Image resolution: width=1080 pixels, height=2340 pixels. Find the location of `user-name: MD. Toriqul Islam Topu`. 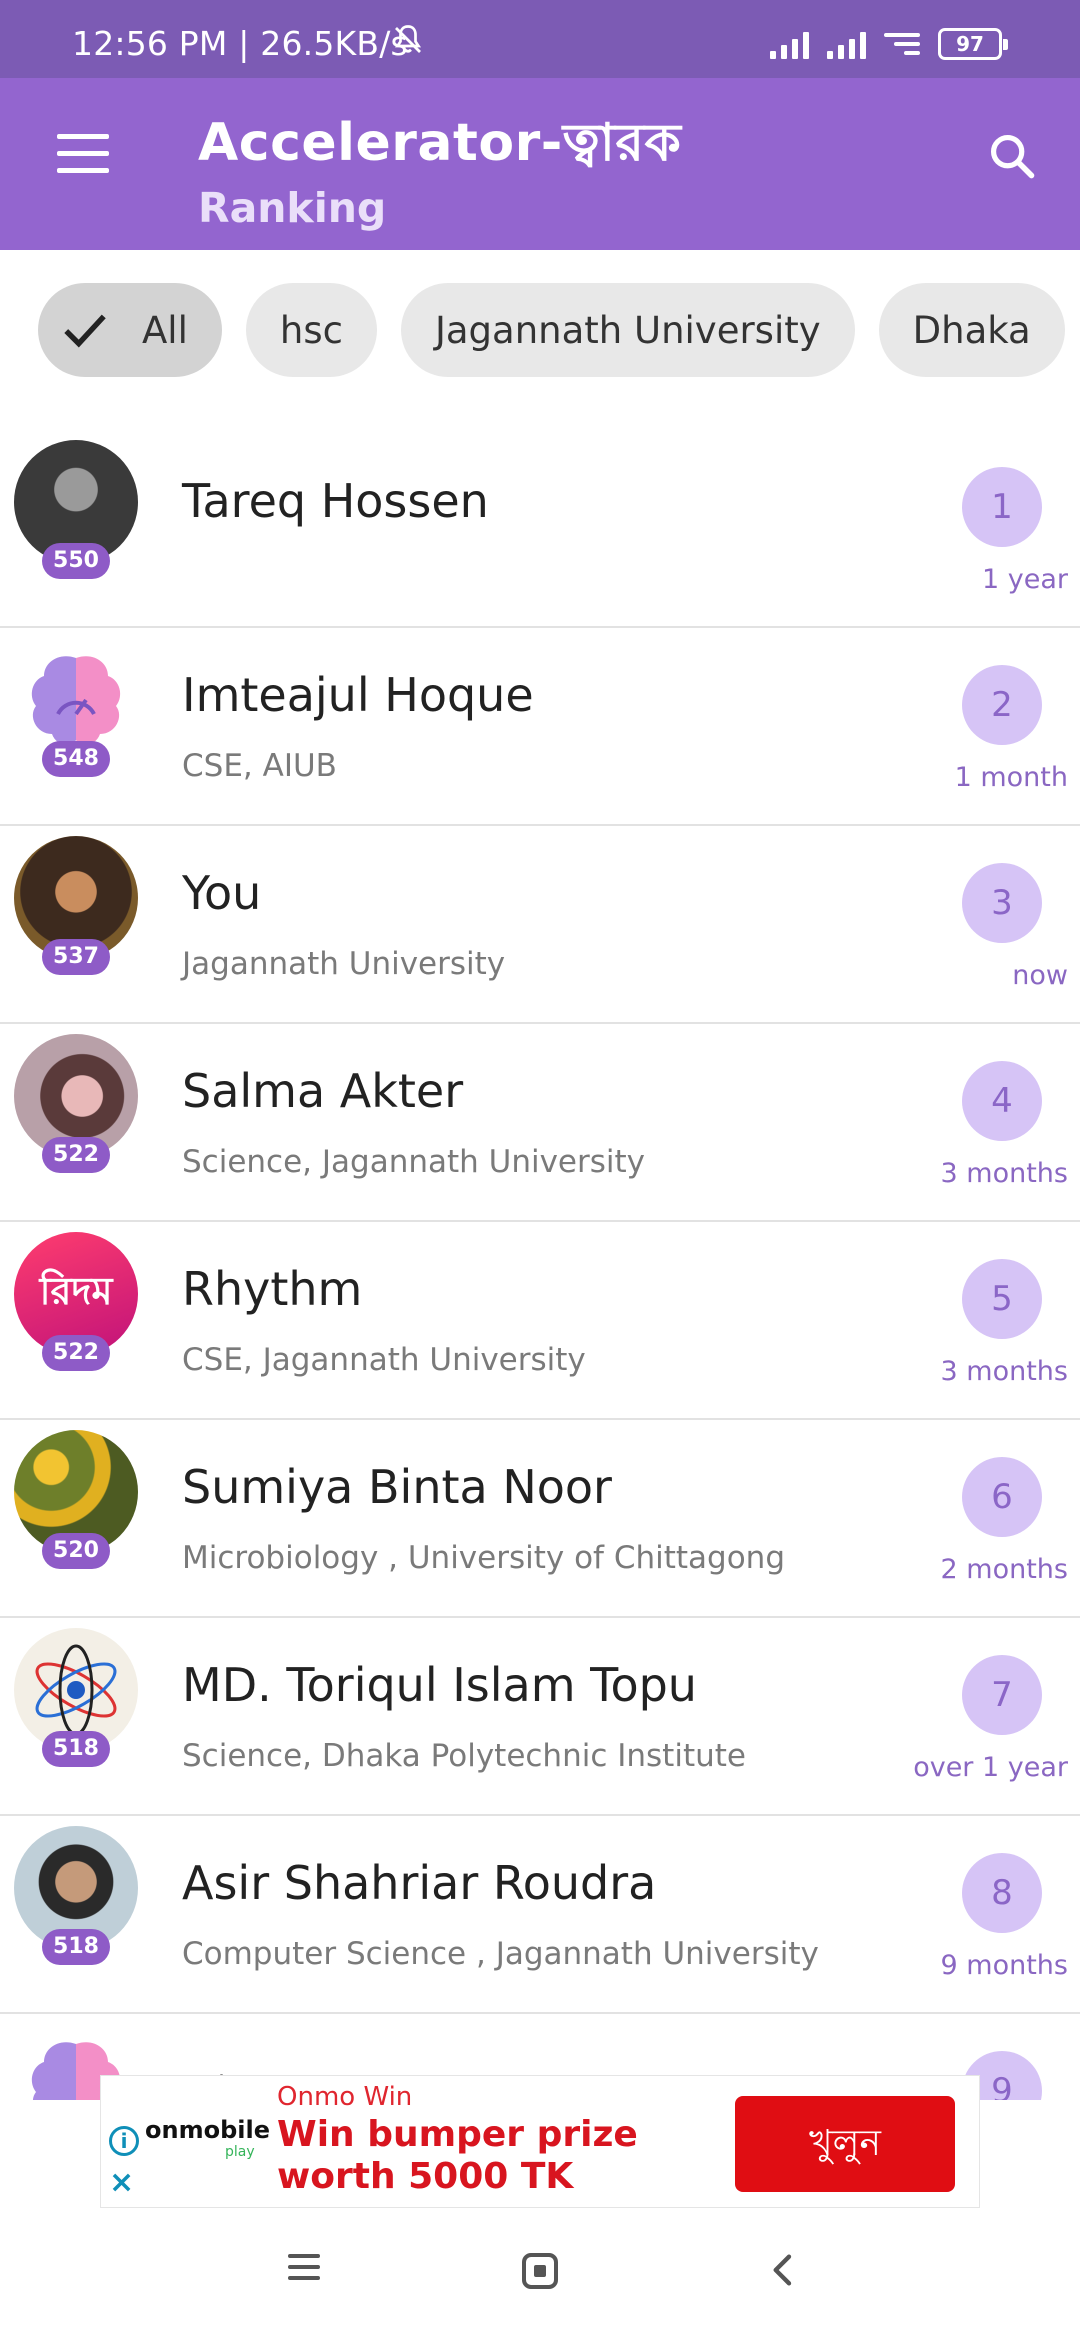

user-name: MD. Toriqul Islam Topu is located at coordinates (439, 1685).